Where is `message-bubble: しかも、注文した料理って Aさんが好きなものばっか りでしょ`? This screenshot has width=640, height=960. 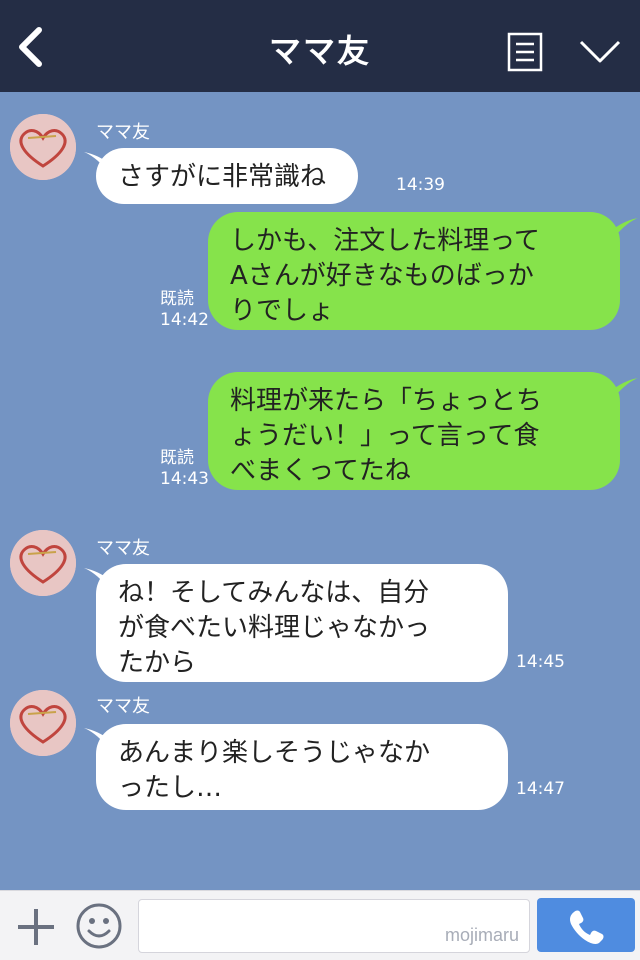
message-bubble: しかも、注文した料理って Aさんが好きなものばっか りでしょ is located at coordinates (414, 271).